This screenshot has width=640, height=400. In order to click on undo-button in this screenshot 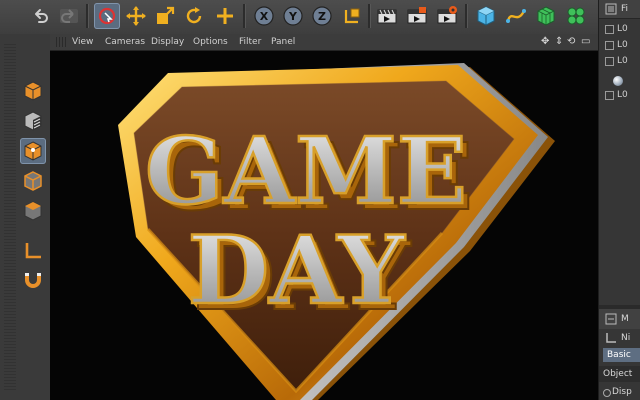, I will do `click(41, 16)`.